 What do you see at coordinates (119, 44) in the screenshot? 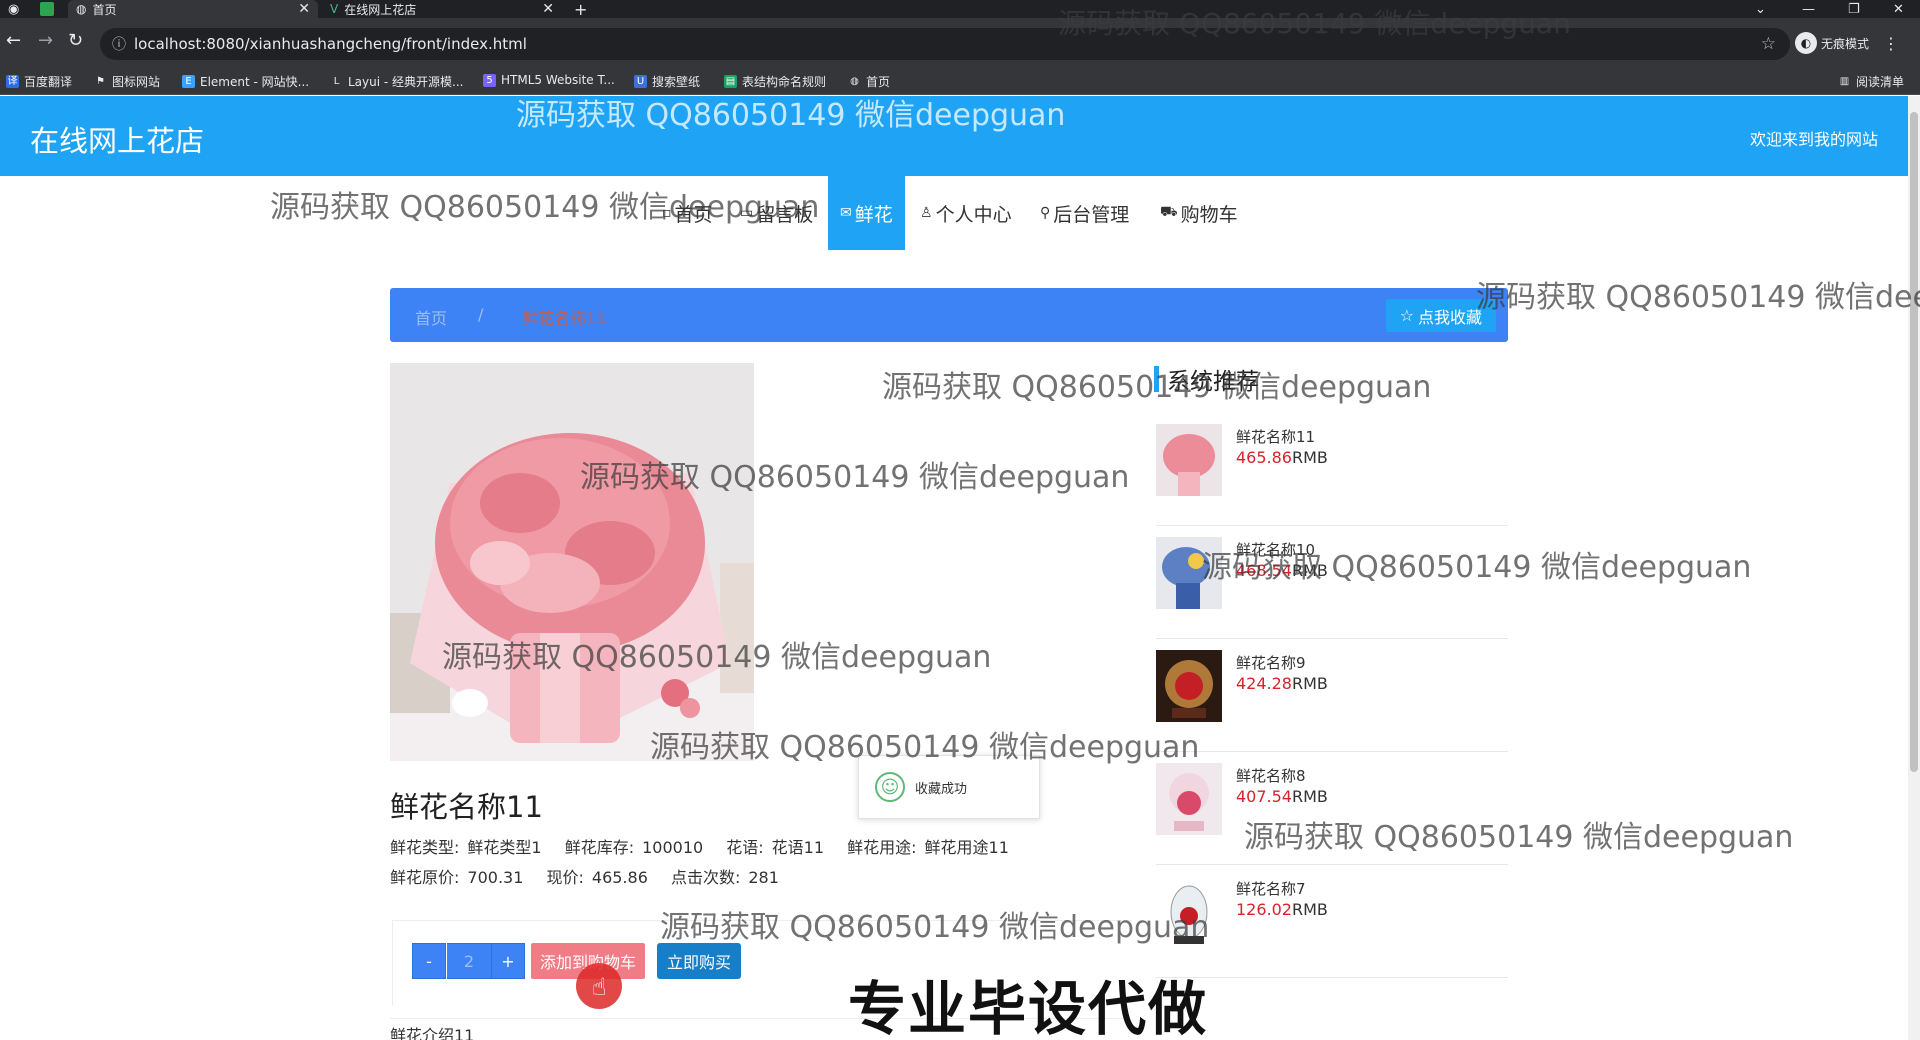
I see `info-icon: ⓘ` at bounding box center [119, 44].